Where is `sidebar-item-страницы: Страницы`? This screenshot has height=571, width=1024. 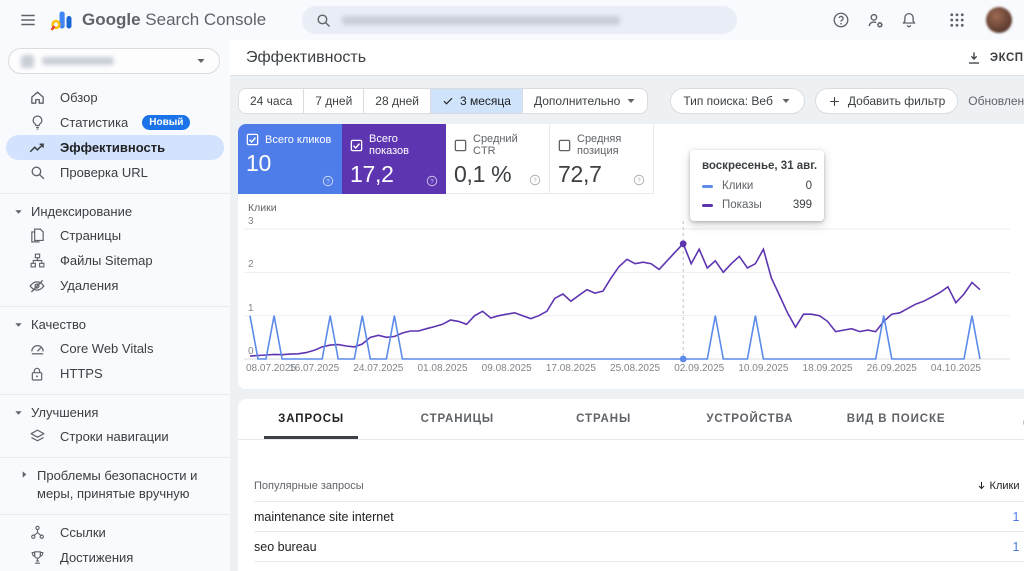 sidebar-item-страницы: Страницы is located at coordinates (115, 235).